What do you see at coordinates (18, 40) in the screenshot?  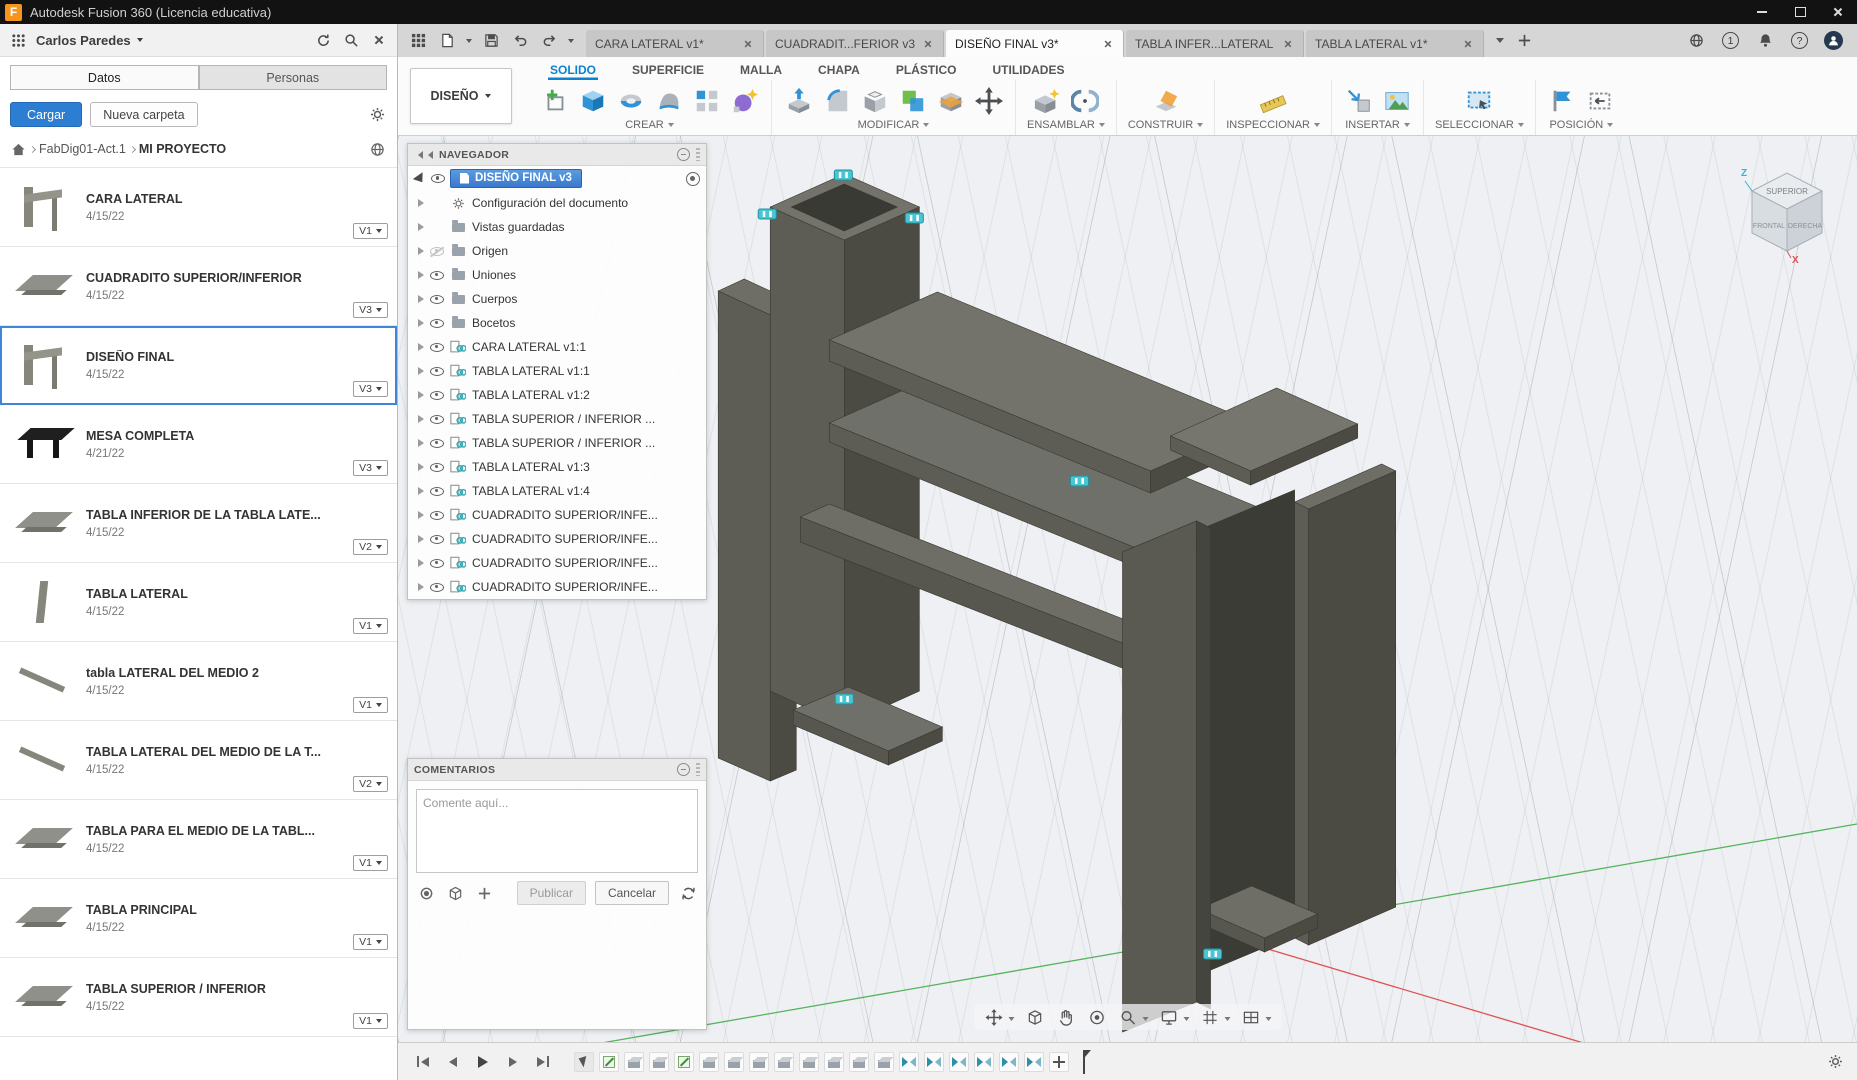 I see `apps-grid-icon` at bounding box center [18, 40].